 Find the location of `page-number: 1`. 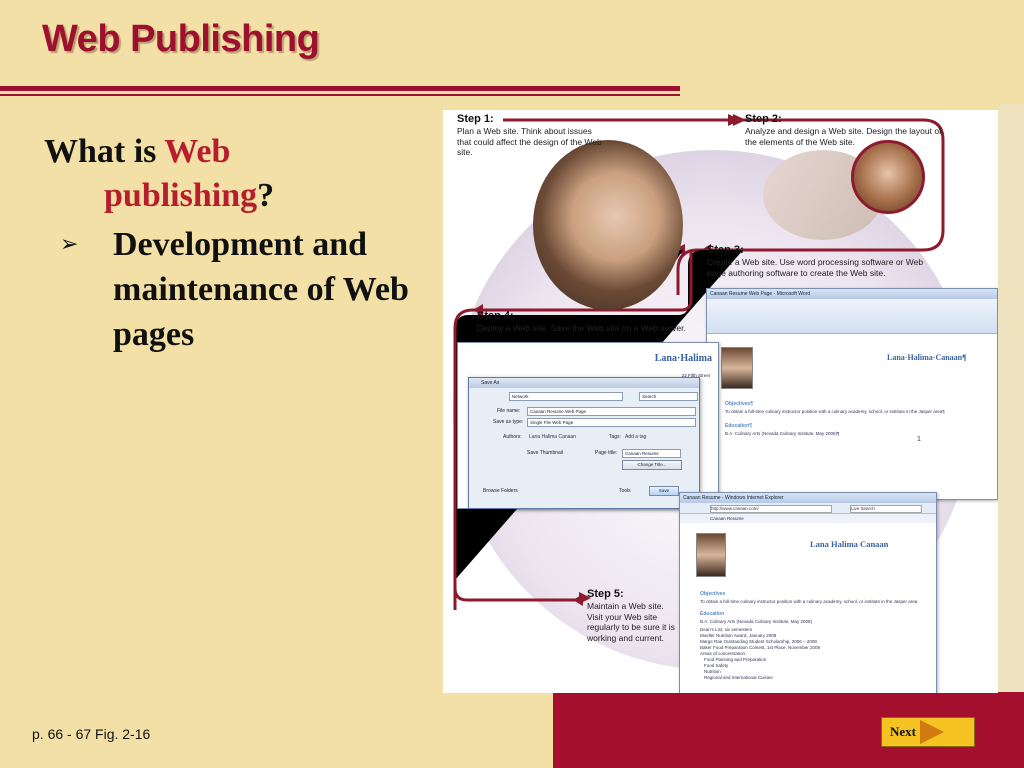

page-number: 1 is located at coordinates (919, 439).